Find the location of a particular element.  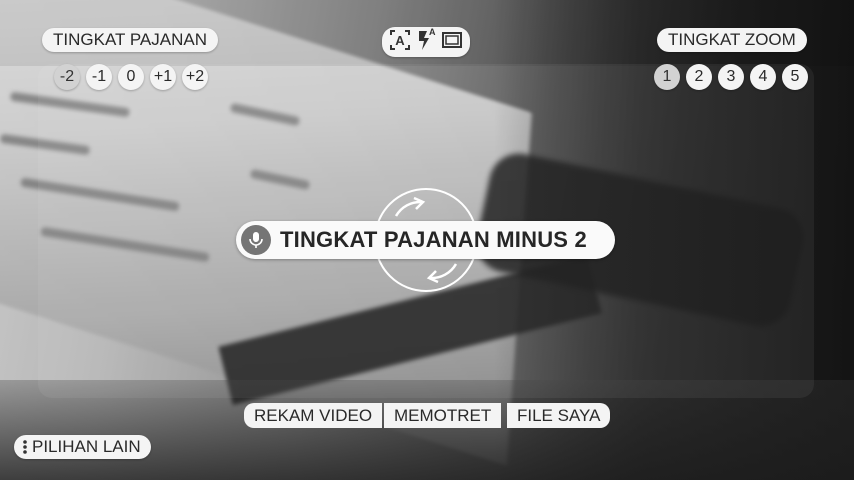

zoom-level-4: 4 is located at coordinates (763, 77).